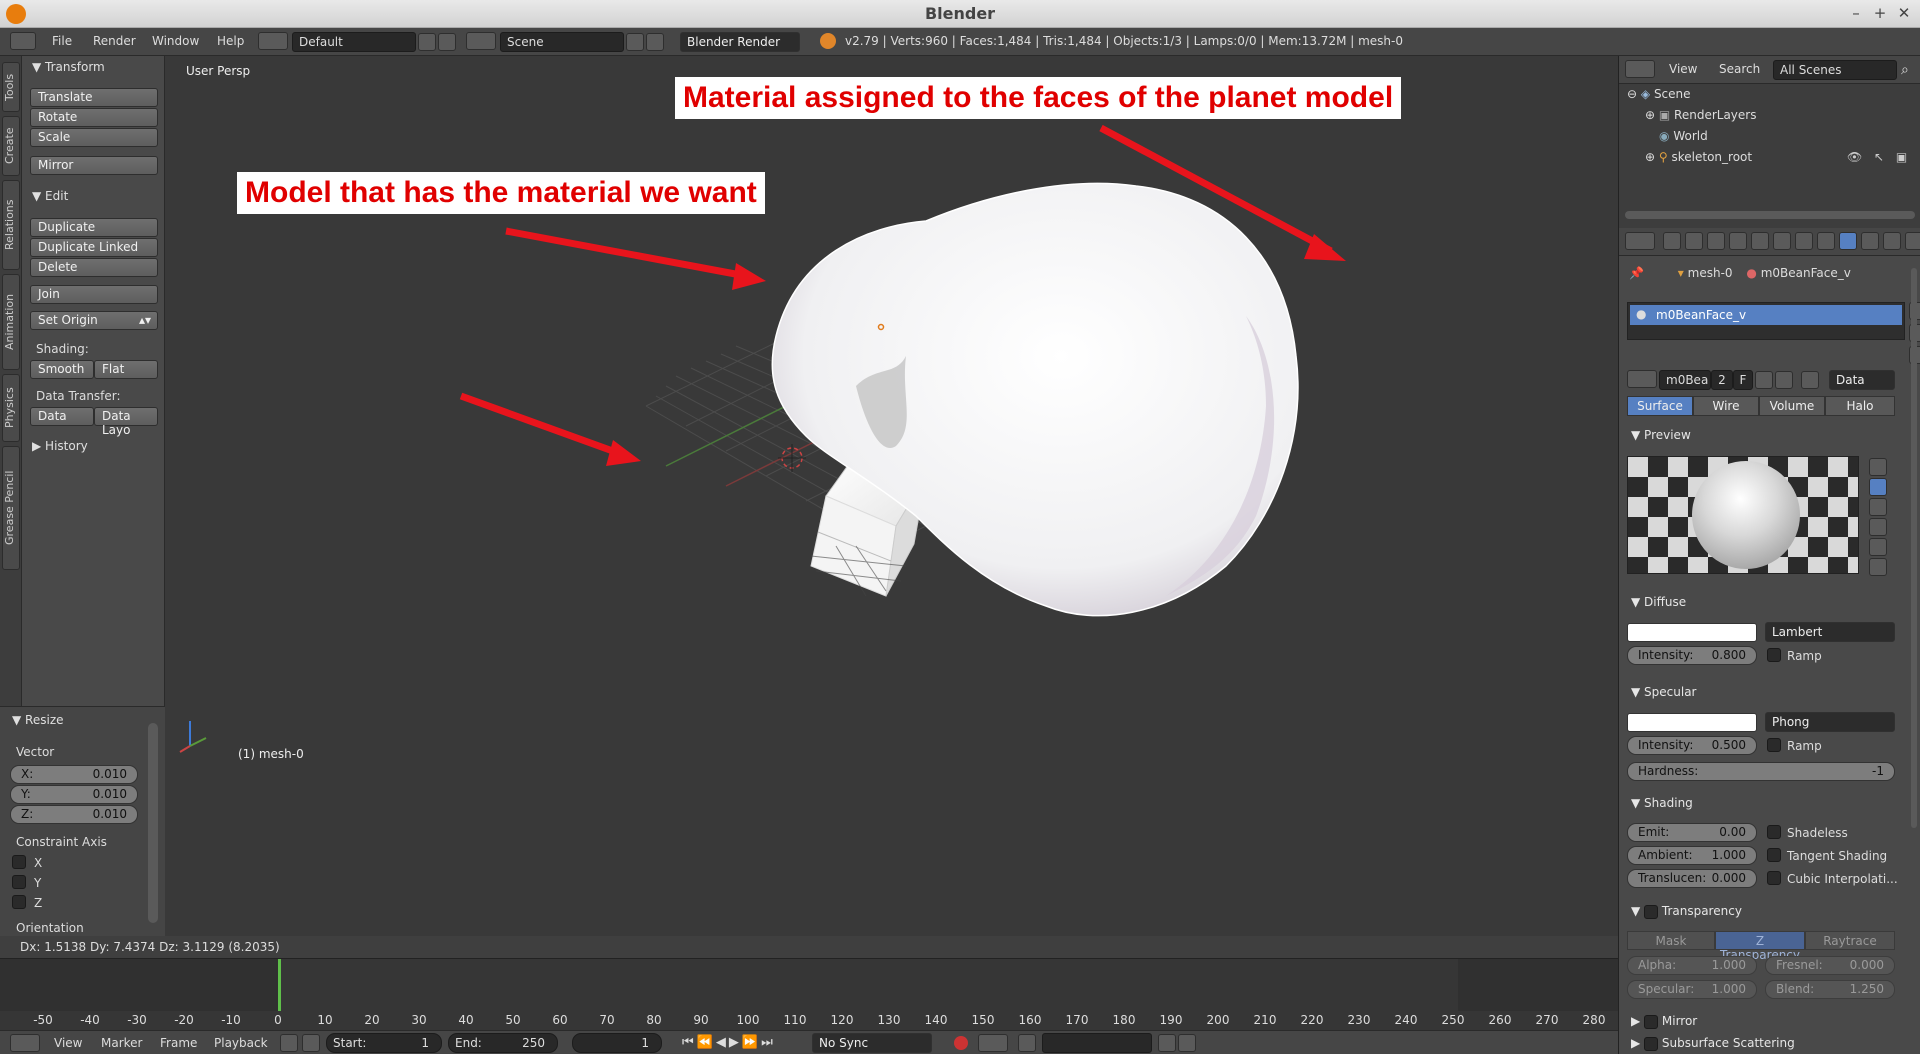  I want to click on transparency-panel-header: ▼ Transparency, so click(1686, 911).